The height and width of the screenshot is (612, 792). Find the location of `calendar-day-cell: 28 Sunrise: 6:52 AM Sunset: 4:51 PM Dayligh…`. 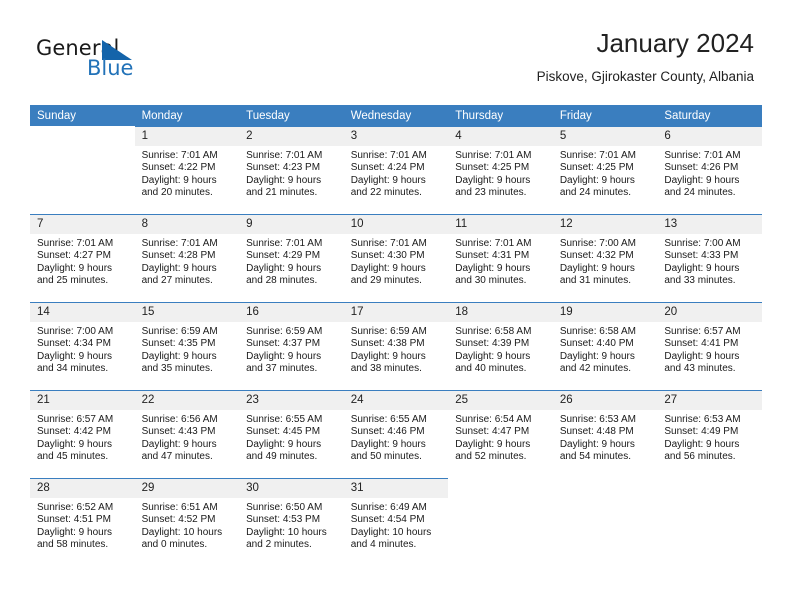

calendar-day-cell: 28 Sunrise: 6:52 AM Sunset: 4:51 PM Dayligh… is located at coordinates (82, 522).